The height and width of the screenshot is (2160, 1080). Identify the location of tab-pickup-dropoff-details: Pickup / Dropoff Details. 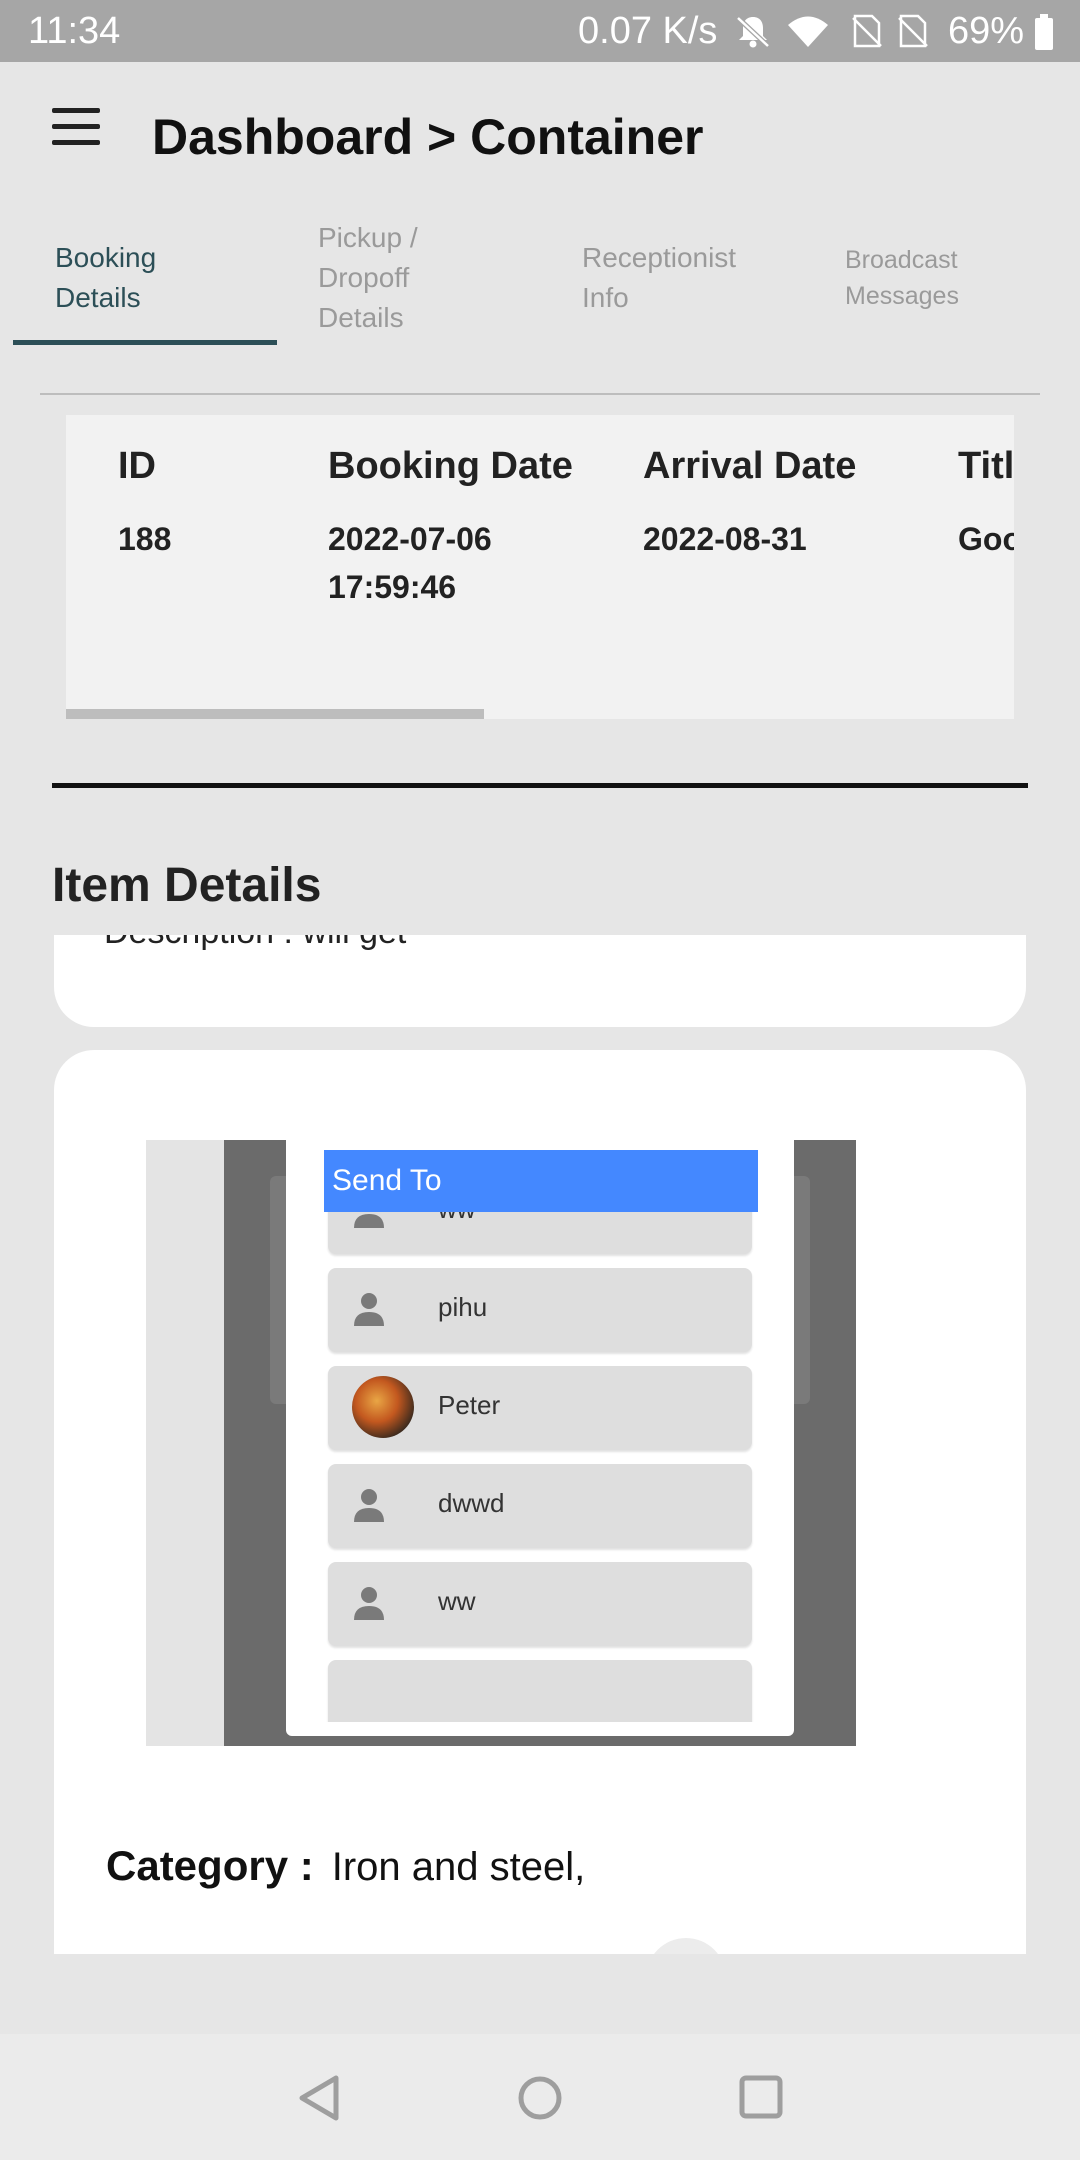
(368, 278).